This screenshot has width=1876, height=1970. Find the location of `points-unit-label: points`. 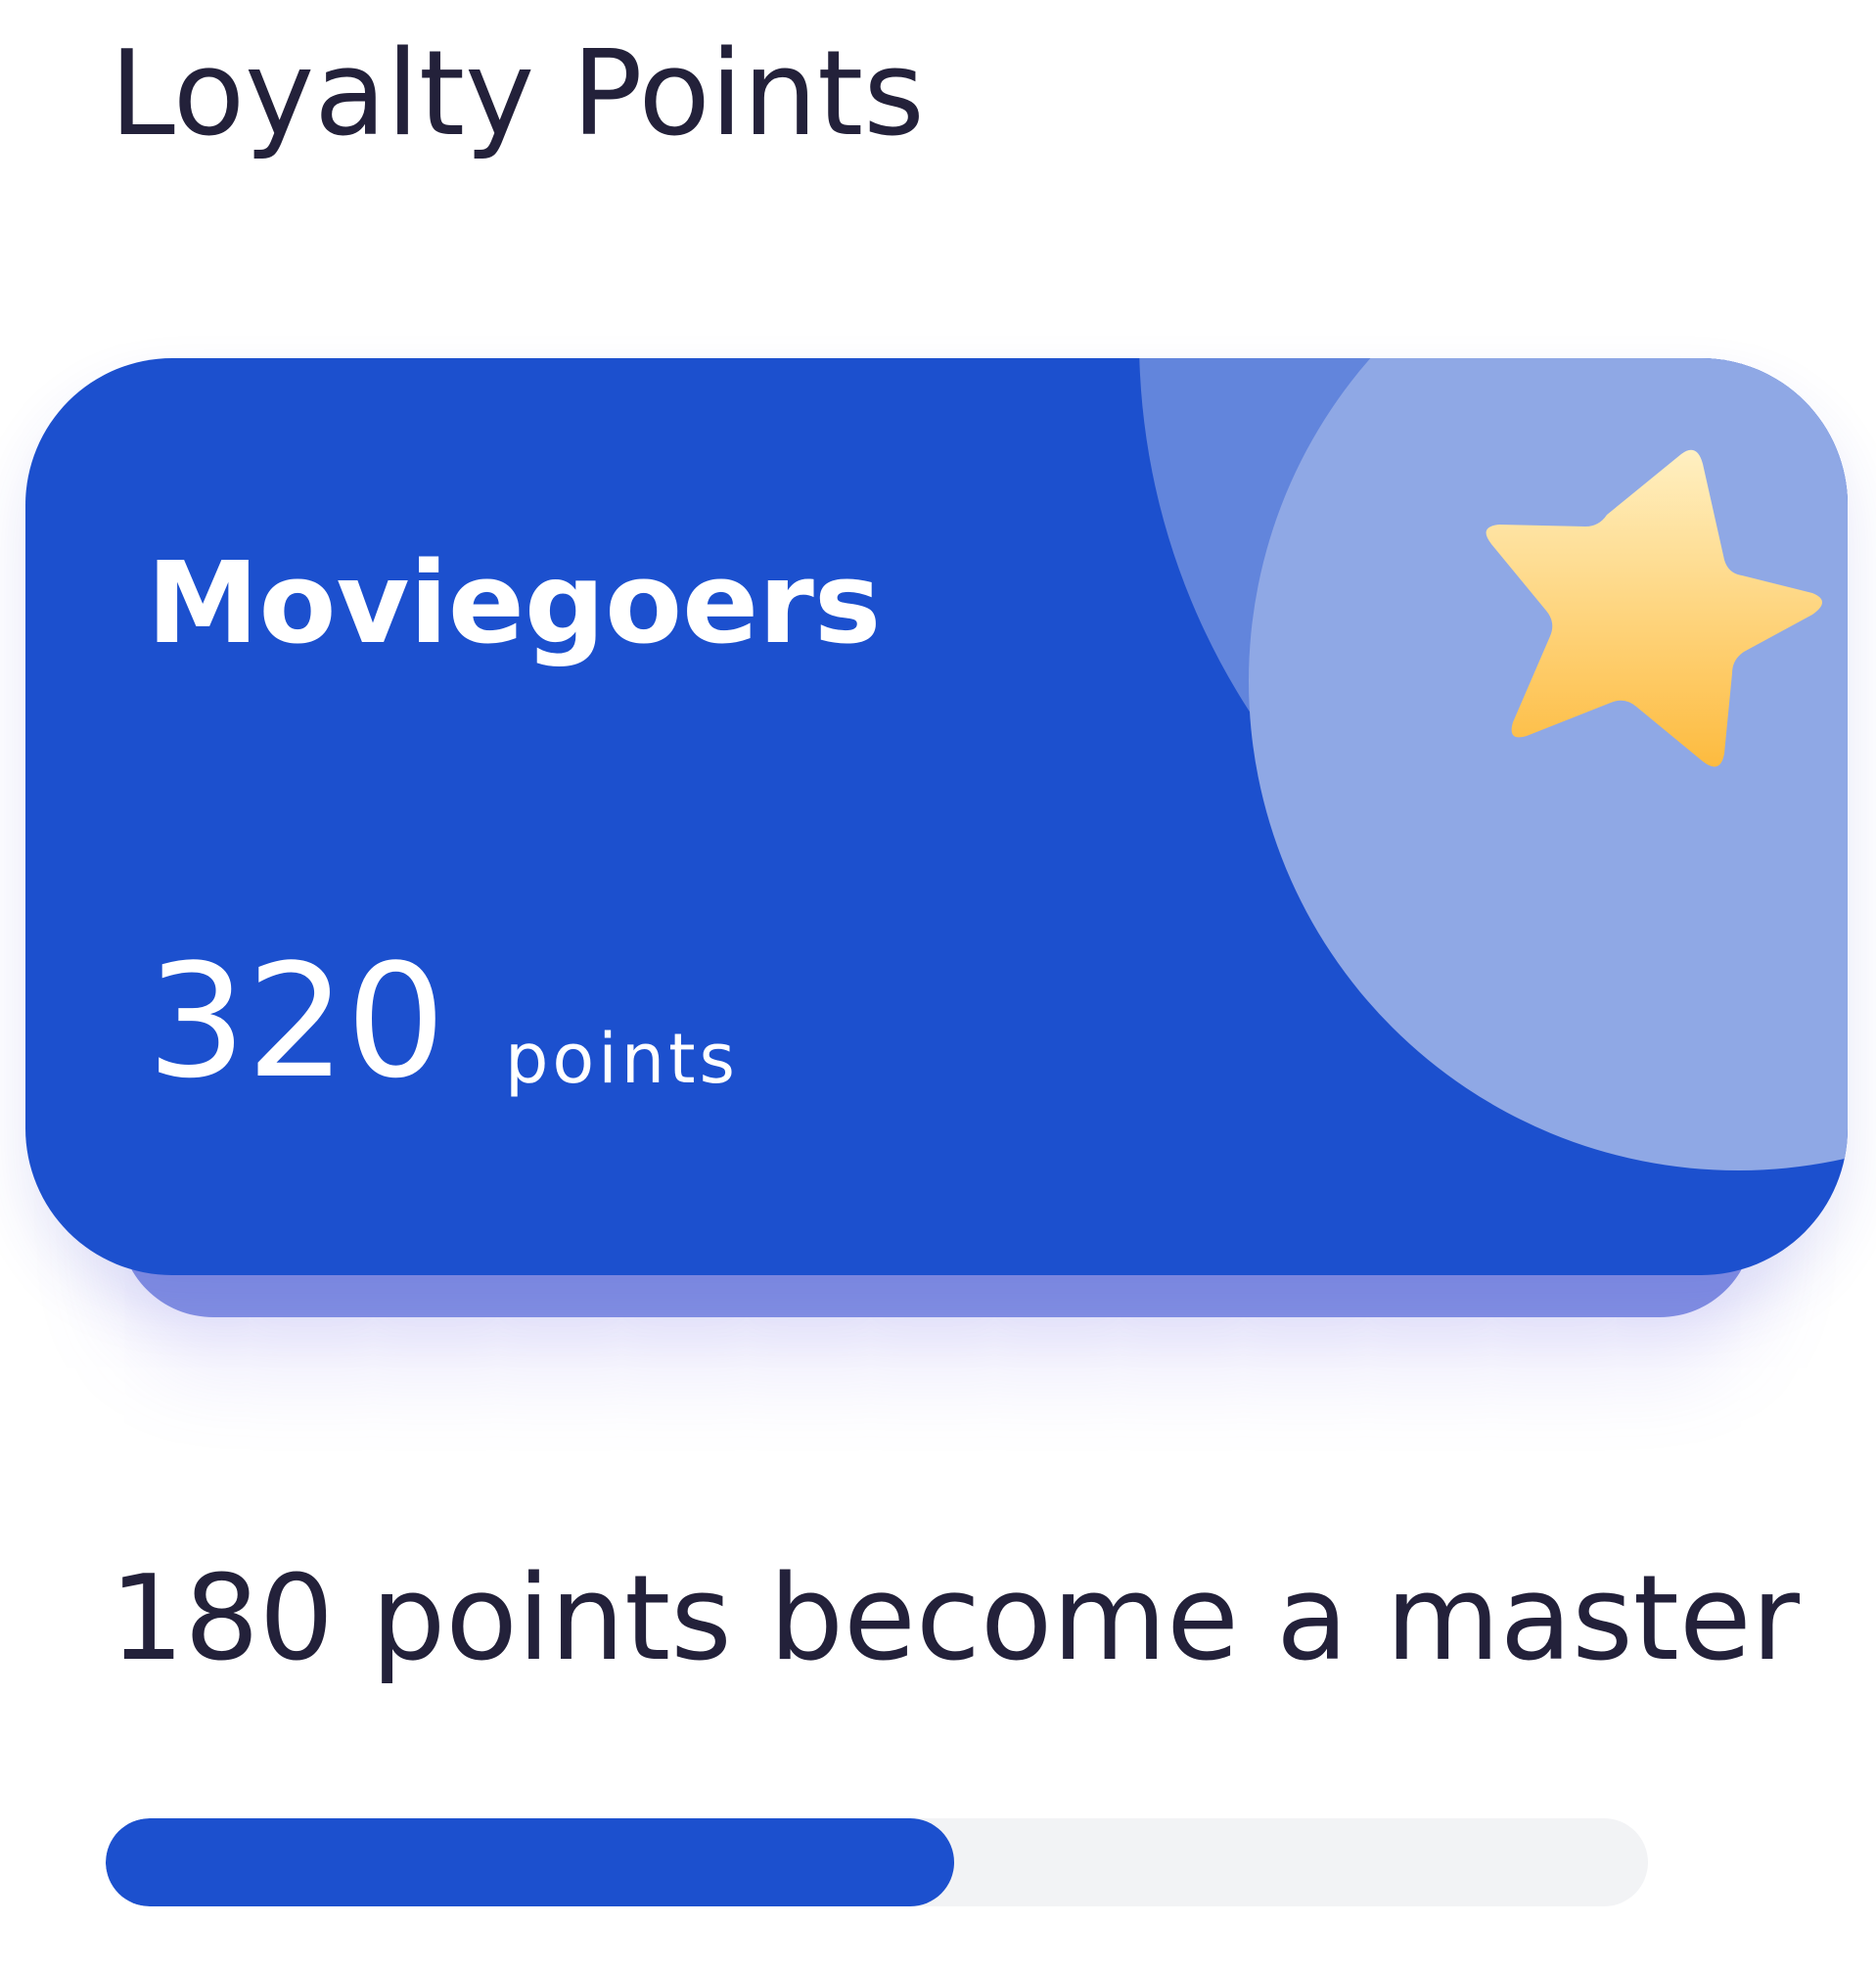

points-unit-label: points is located at coordinates (622, 1059).